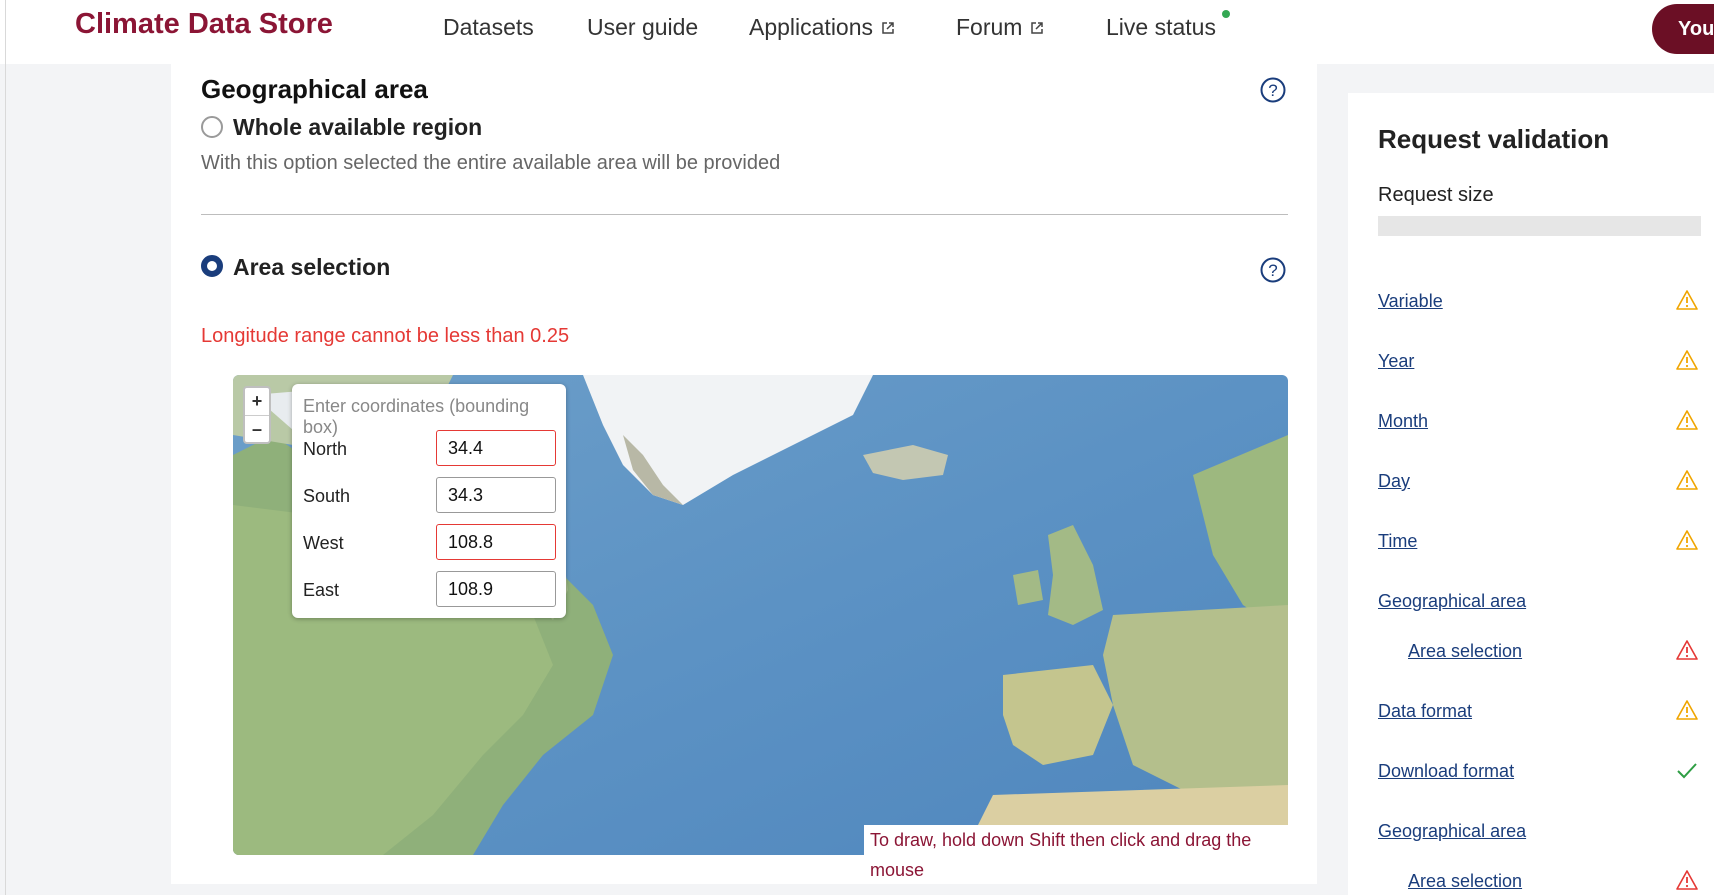  I want to click on zoom-control: + –, so click(257, 415).